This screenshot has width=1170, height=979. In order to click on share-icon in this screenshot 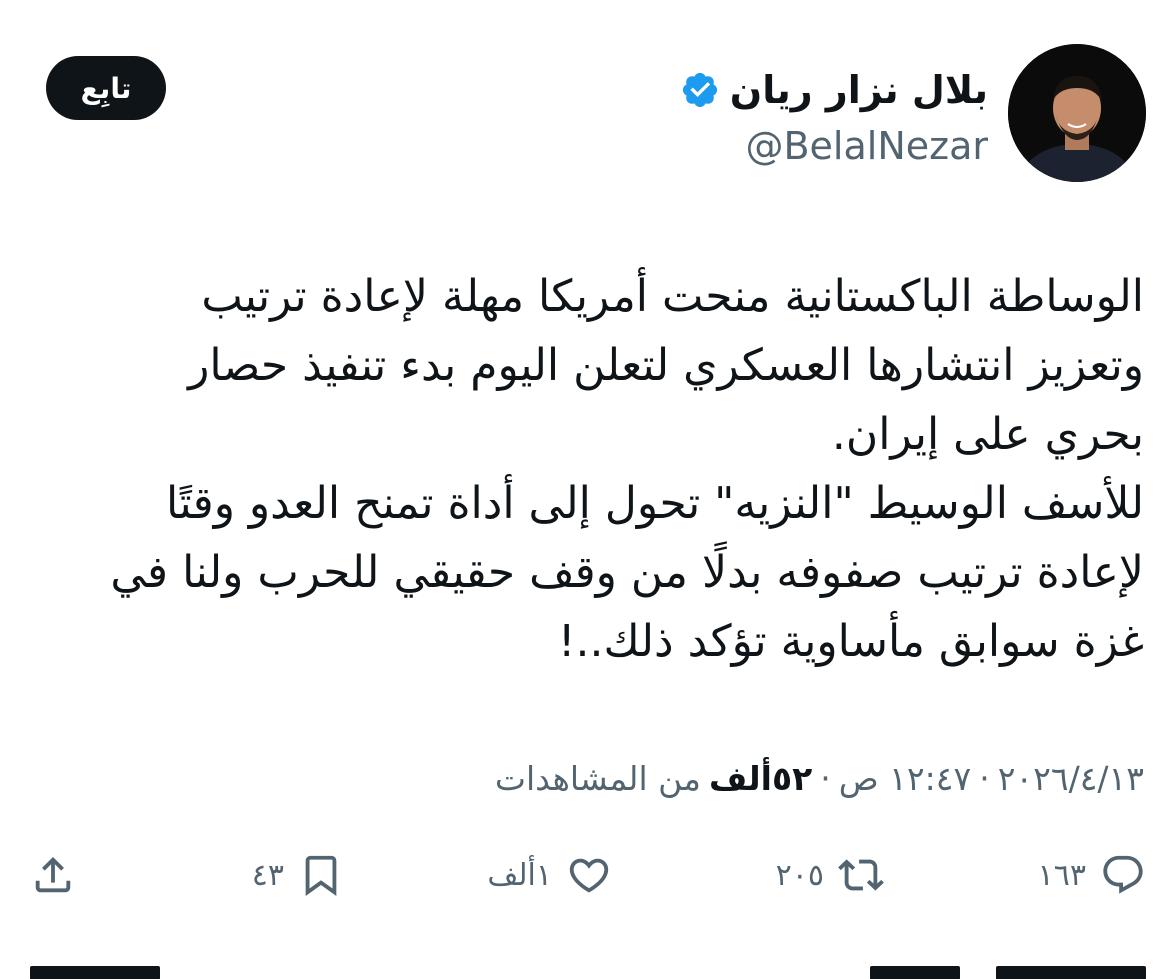, I will do `click(53, 874)`.